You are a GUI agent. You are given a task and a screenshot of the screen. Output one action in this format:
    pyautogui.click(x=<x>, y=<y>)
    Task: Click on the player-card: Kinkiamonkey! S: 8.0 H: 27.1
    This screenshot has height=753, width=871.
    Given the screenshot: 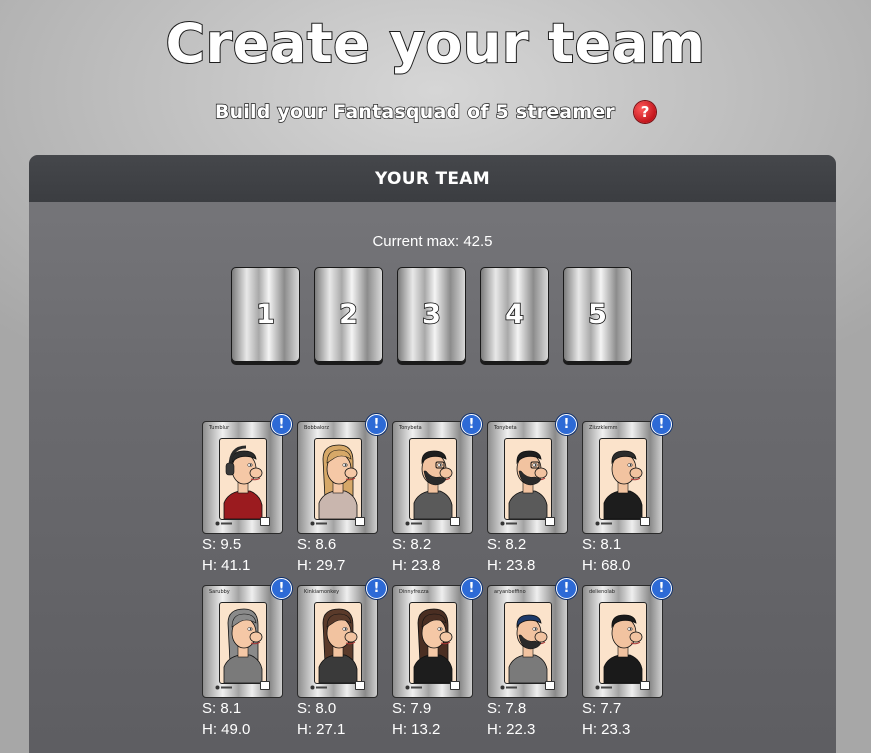 What is the action you would take?
    pyautogui.click(x=342, y=659)
    